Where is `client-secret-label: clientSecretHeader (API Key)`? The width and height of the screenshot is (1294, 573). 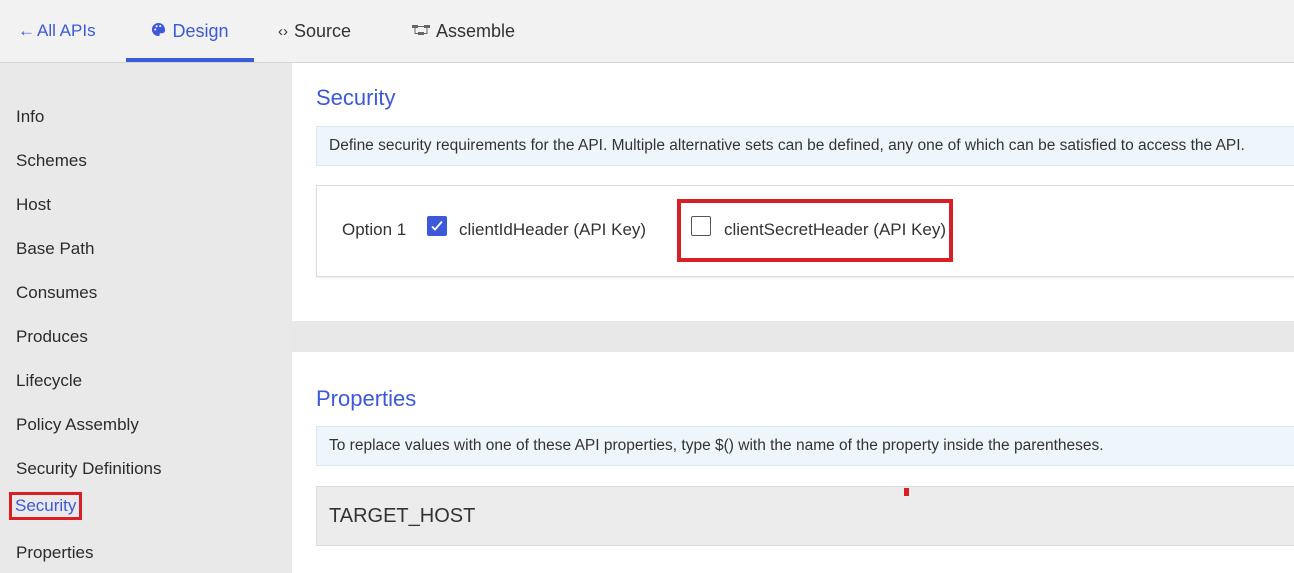
client-secret-label: clientSecretHeader (API Key) is located at coordinates (835, 230).